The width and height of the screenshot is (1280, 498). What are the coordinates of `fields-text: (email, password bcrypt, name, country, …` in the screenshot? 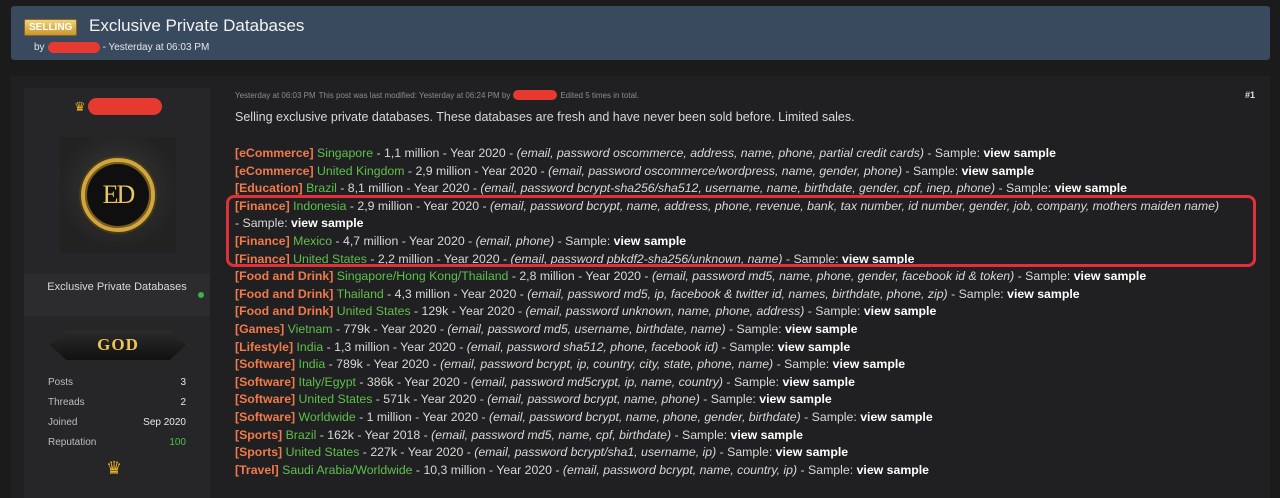 It's located at (680, 469).